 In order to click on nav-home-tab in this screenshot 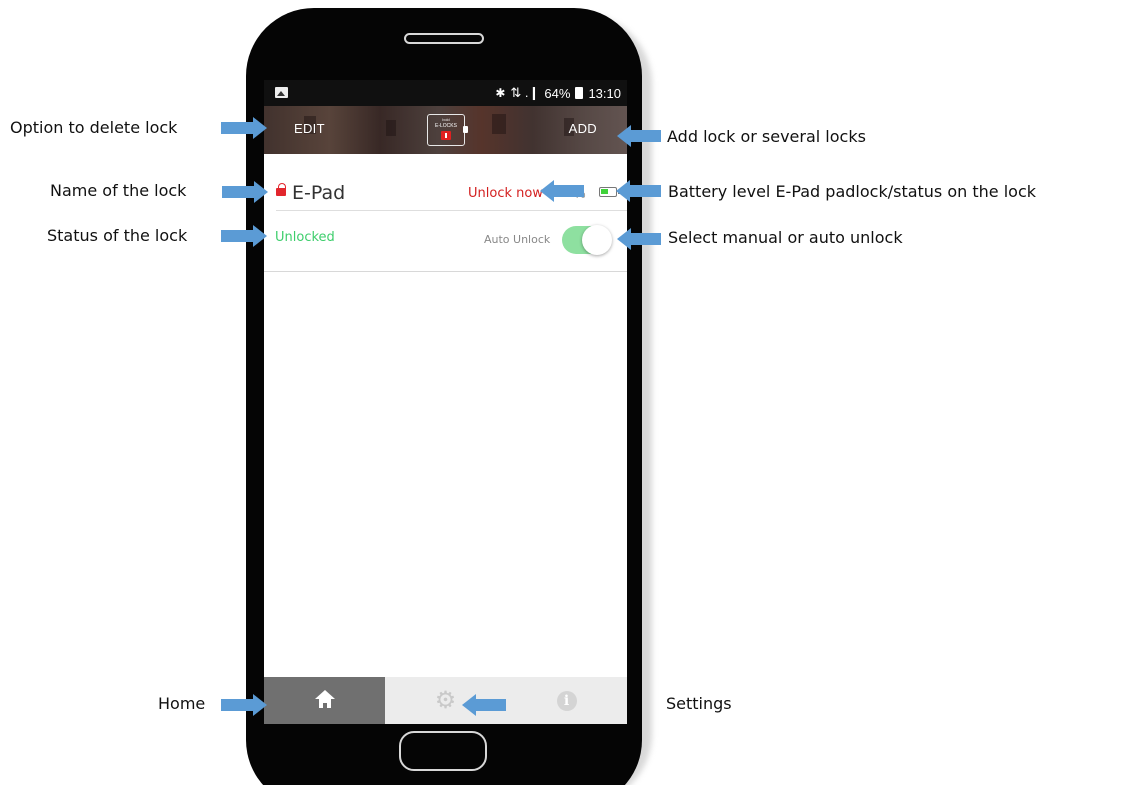, I will do `click(324, 700)`.